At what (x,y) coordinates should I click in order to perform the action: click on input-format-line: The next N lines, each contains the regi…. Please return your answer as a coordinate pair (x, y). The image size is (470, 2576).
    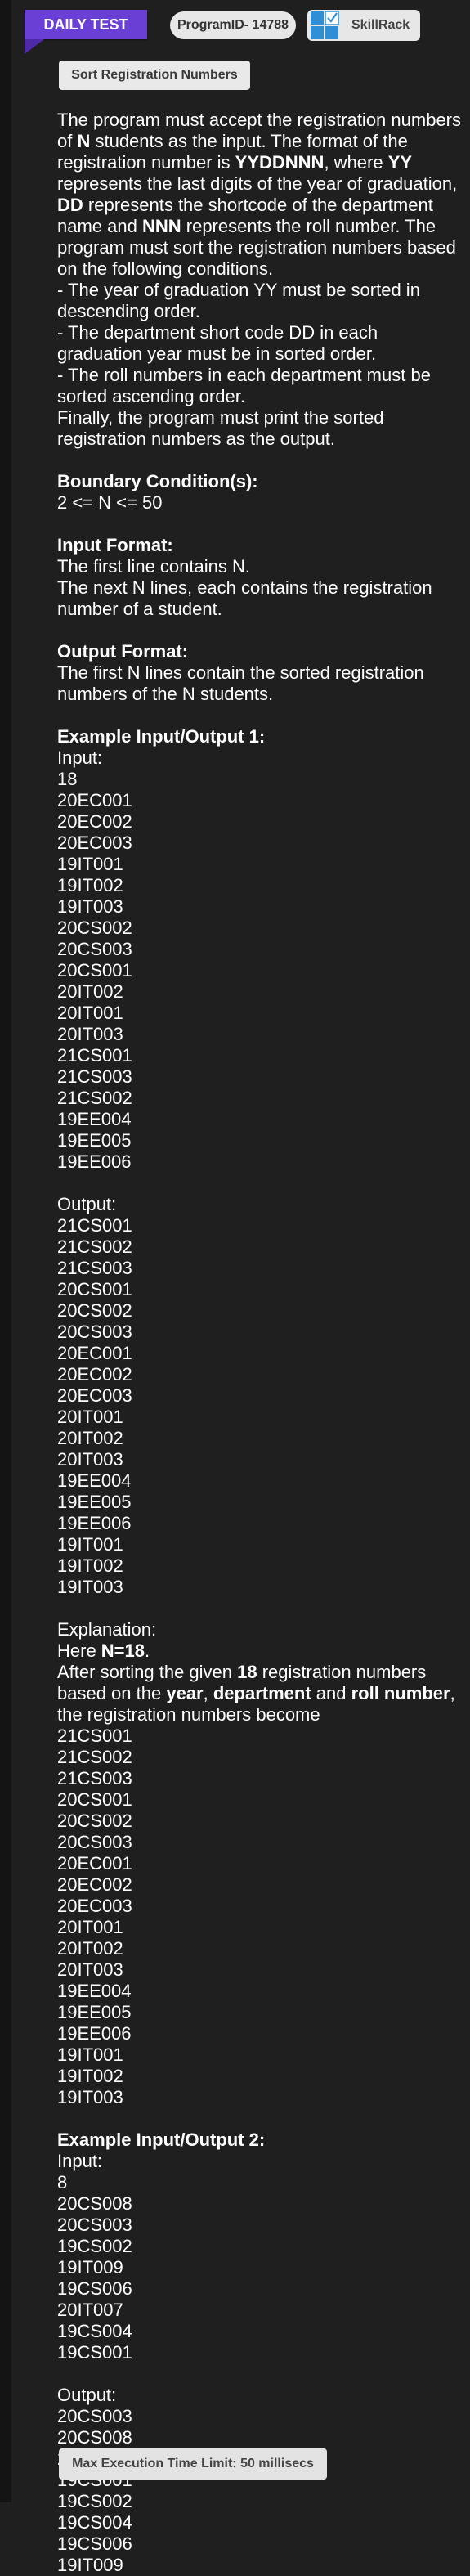
    Looking at the image, I should click on (244, 598).